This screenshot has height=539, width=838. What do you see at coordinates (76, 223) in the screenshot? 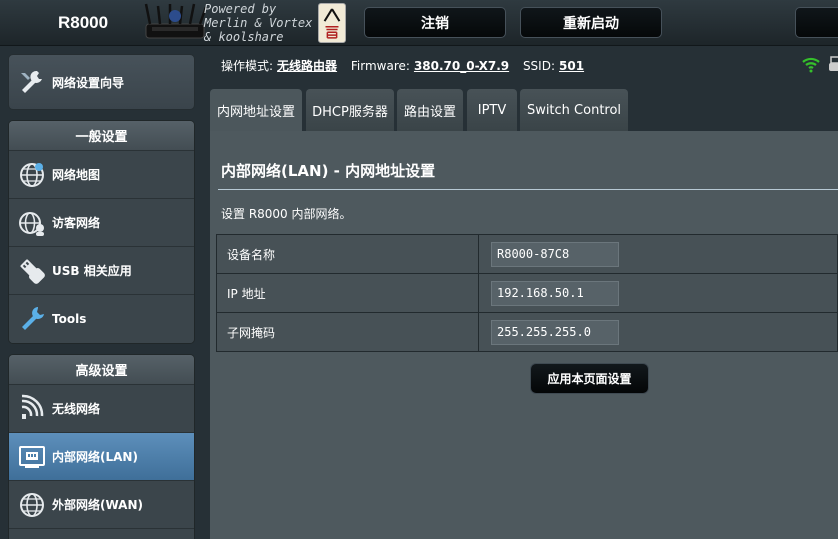
I see `sidebar-item-label: 访客网络` at bounding box center [76, 223].